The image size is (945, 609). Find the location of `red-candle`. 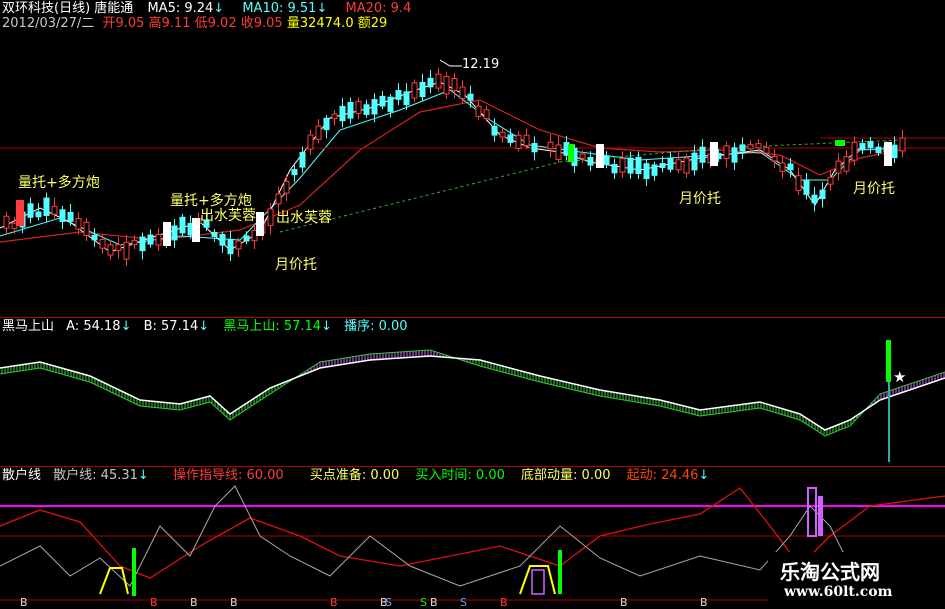

red-candle is located at coordinates (20, 213).